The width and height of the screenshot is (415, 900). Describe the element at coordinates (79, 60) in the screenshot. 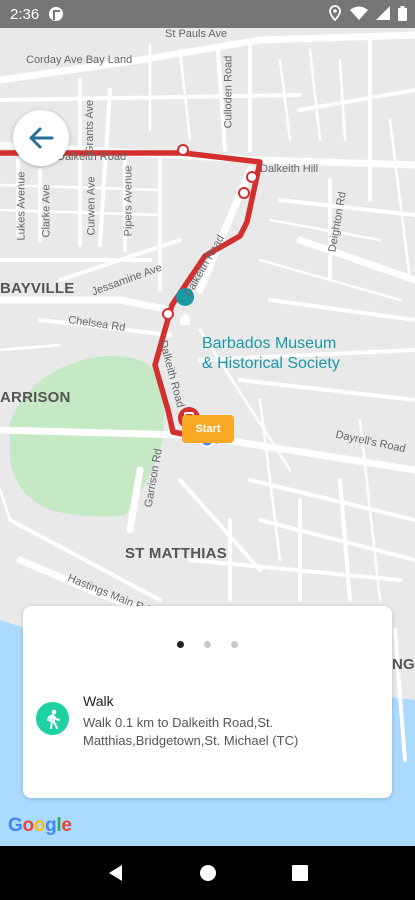

I see `street-label: Corday Ave Bay Land` at that location.